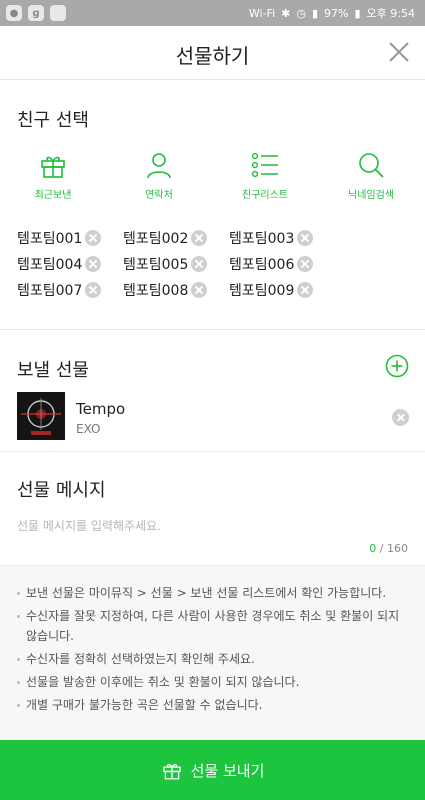  I want to click on status-bar: ● g Wi-Fi ✱ ◷ ▮ 97% ▮ 오후 9:54, so click(212, 13).